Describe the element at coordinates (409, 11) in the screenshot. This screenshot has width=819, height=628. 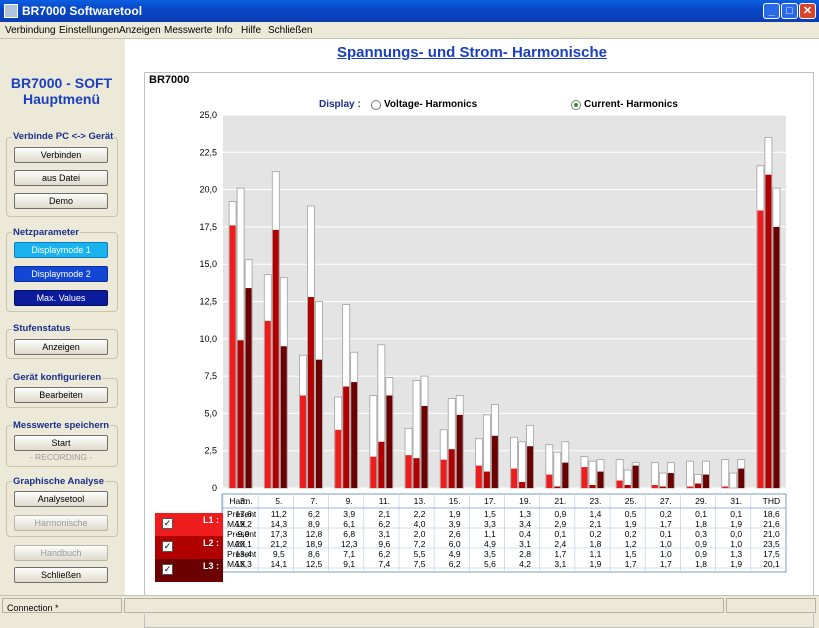
I see `title-bar: BR7000 Softwaretool _ □ ✕` at that location.